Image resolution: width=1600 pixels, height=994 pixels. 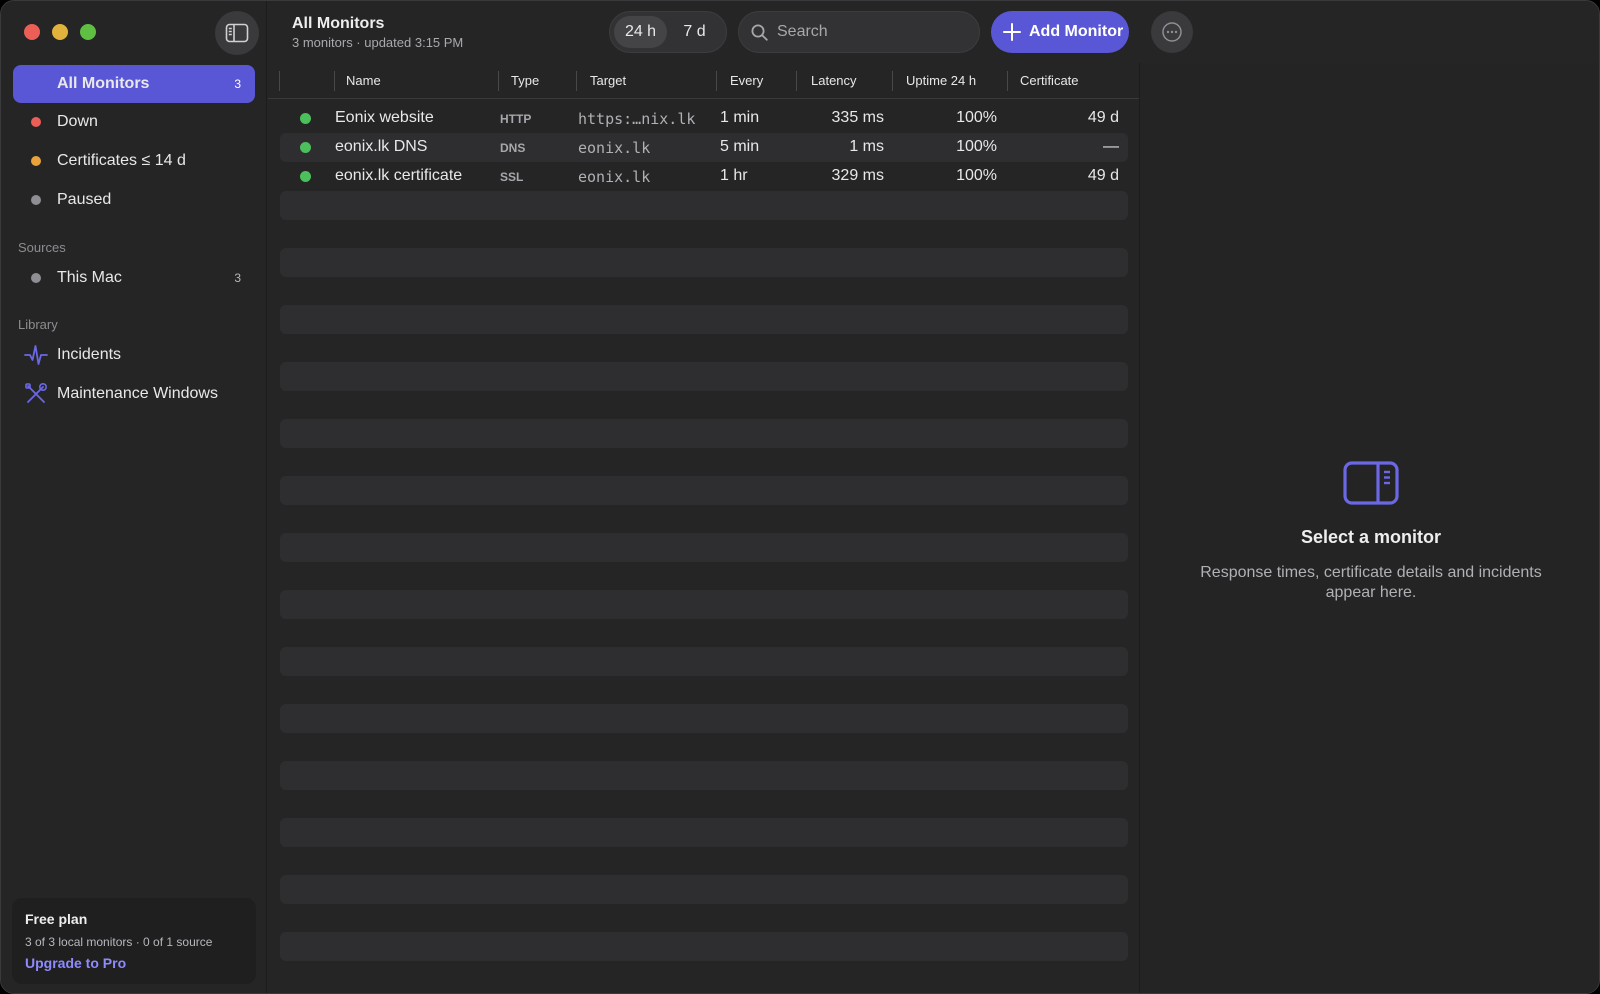 I want to click on time-range-control: 24 h 7 d, so click(x=668, y=32).